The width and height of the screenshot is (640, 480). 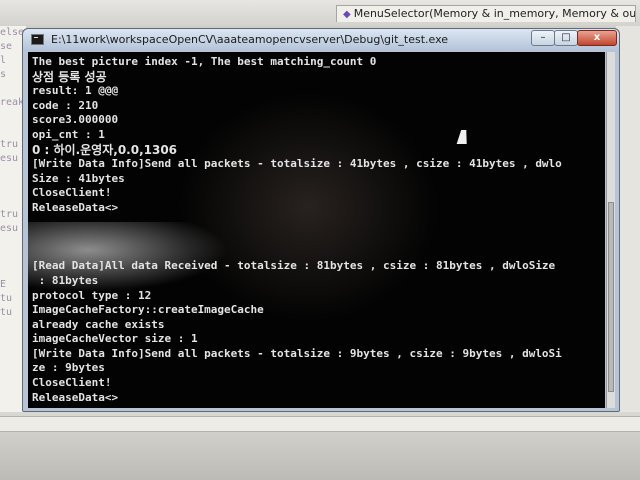 What do you see at coordinates (320, 424) in the screenshot?
I see `ide-bottom-tabbar` at bounding box center [320, 424].